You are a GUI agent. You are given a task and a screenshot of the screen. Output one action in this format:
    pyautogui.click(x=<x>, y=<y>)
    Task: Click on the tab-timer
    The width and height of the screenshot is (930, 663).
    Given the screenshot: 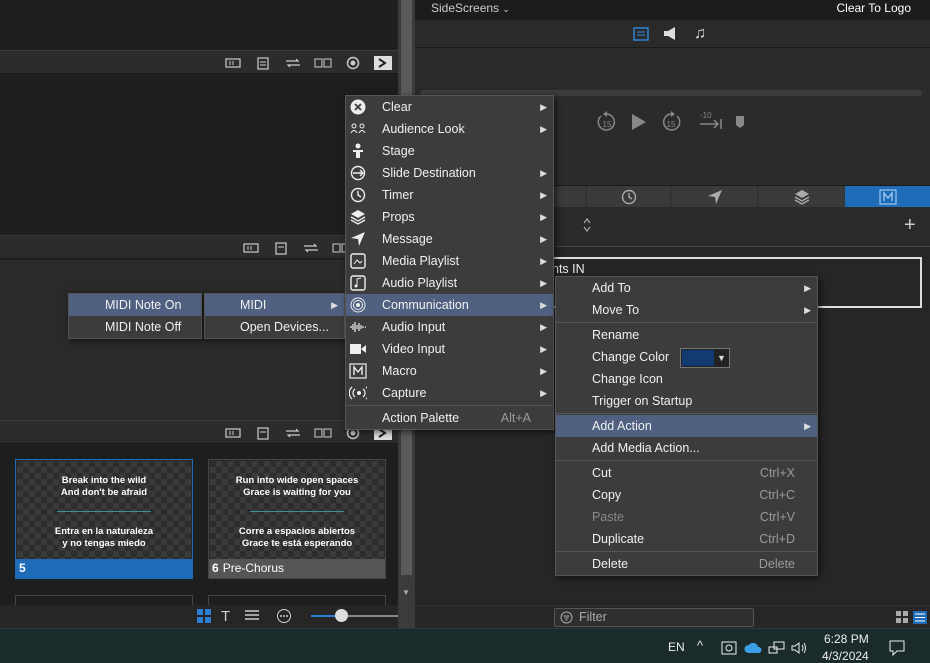 What is the action you would take?
    pyautogui.click(x=628, y=197)
    